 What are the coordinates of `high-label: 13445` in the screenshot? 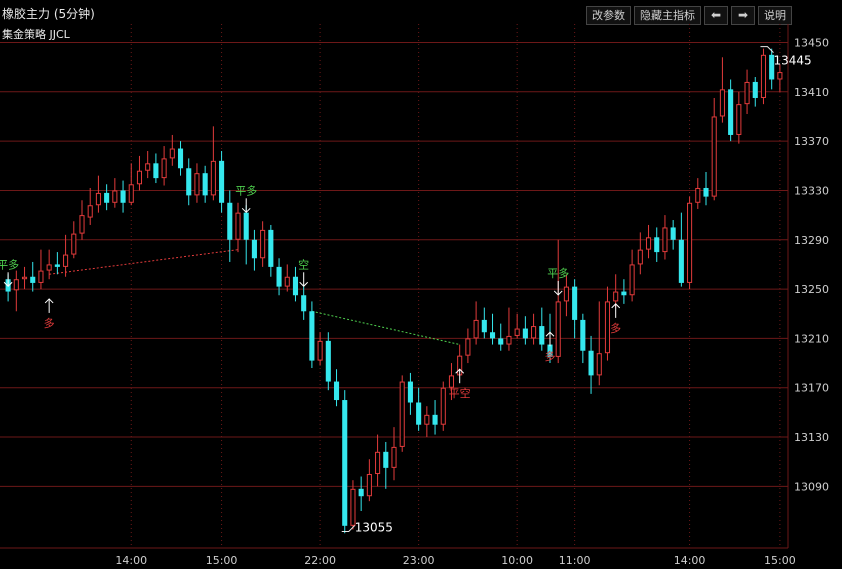 It's located at (792, 61).